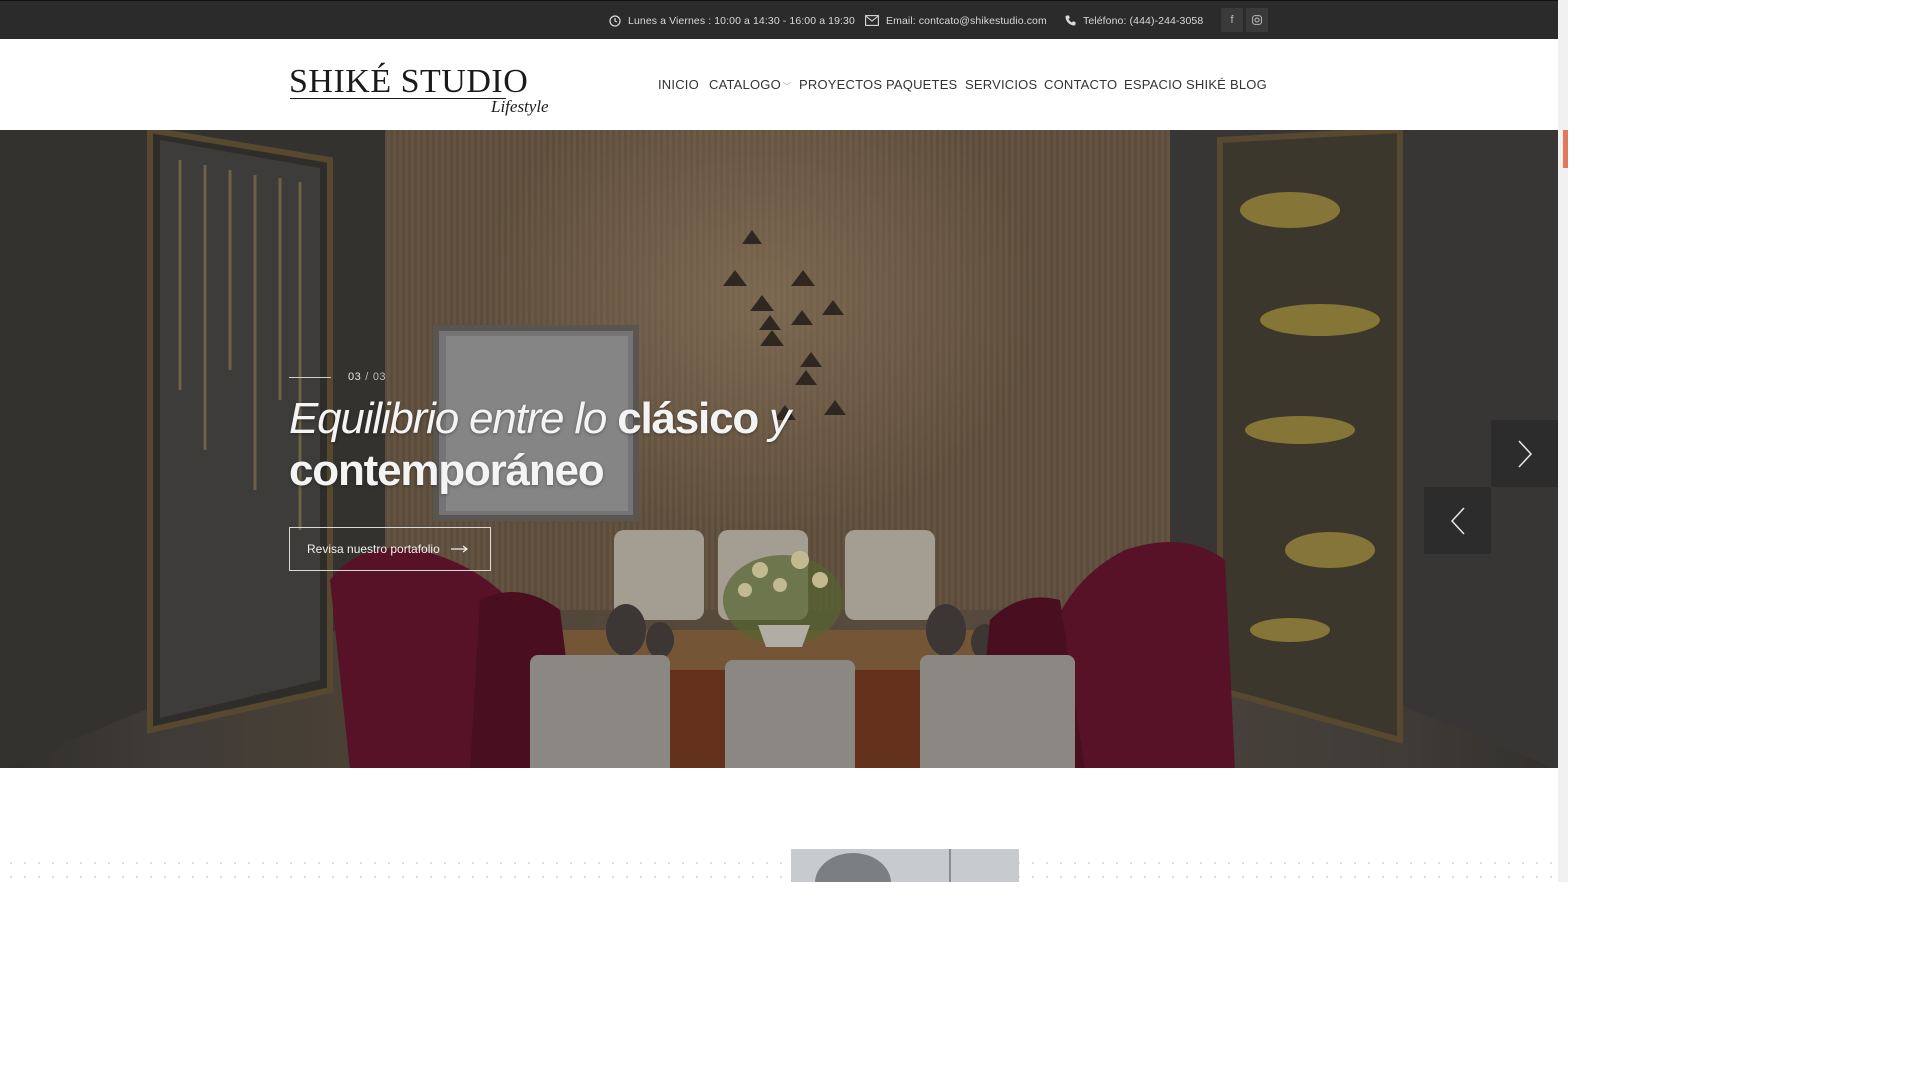 This screenshot has width=1920, height=1080. Describe the element at coordinates (1248, 84) in the screenshot. I see `nav-item-blog: BLOG` at that location.